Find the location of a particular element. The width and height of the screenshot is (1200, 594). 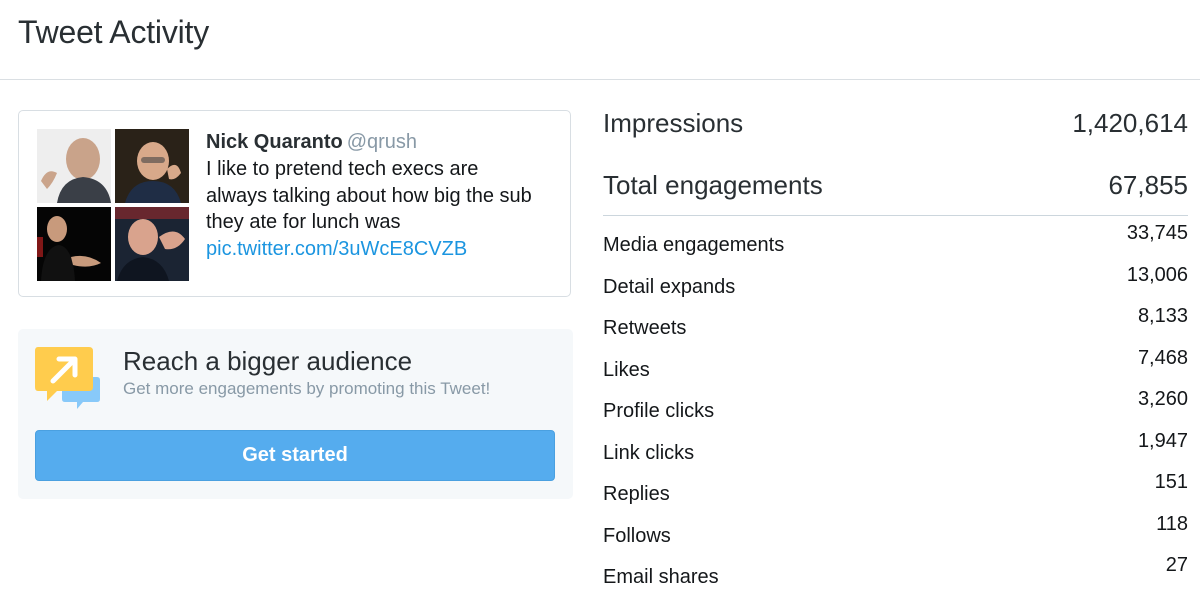

metric-label: Total engagements is located at coordinates (713, 185).